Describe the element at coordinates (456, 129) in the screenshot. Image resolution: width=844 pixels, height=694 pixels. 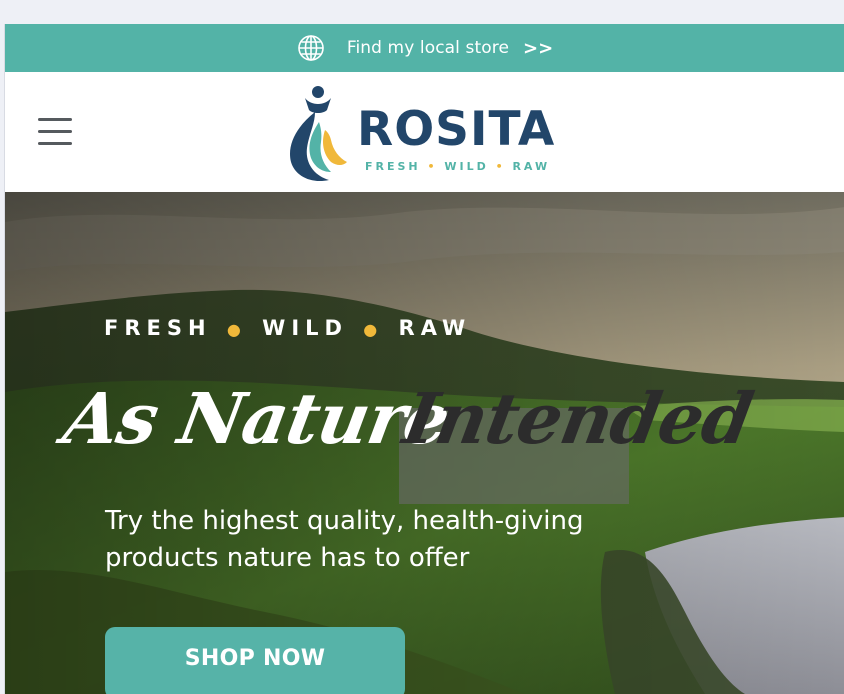
I see `logo-brand-text: ROSITA` at that location.